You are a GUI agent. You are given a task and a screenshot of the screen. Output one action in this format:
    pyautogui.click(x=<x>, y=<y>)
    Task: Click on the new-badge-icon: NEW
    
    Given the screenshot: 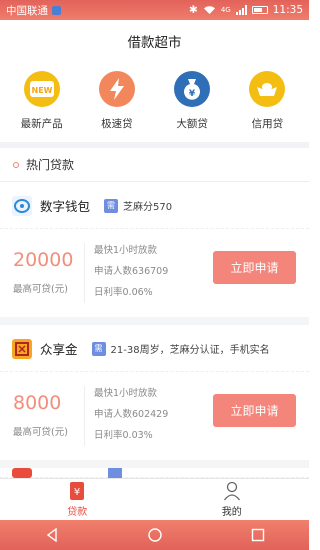 What is the action you would take?
    pyautogui.click(x=41, y=89)
    